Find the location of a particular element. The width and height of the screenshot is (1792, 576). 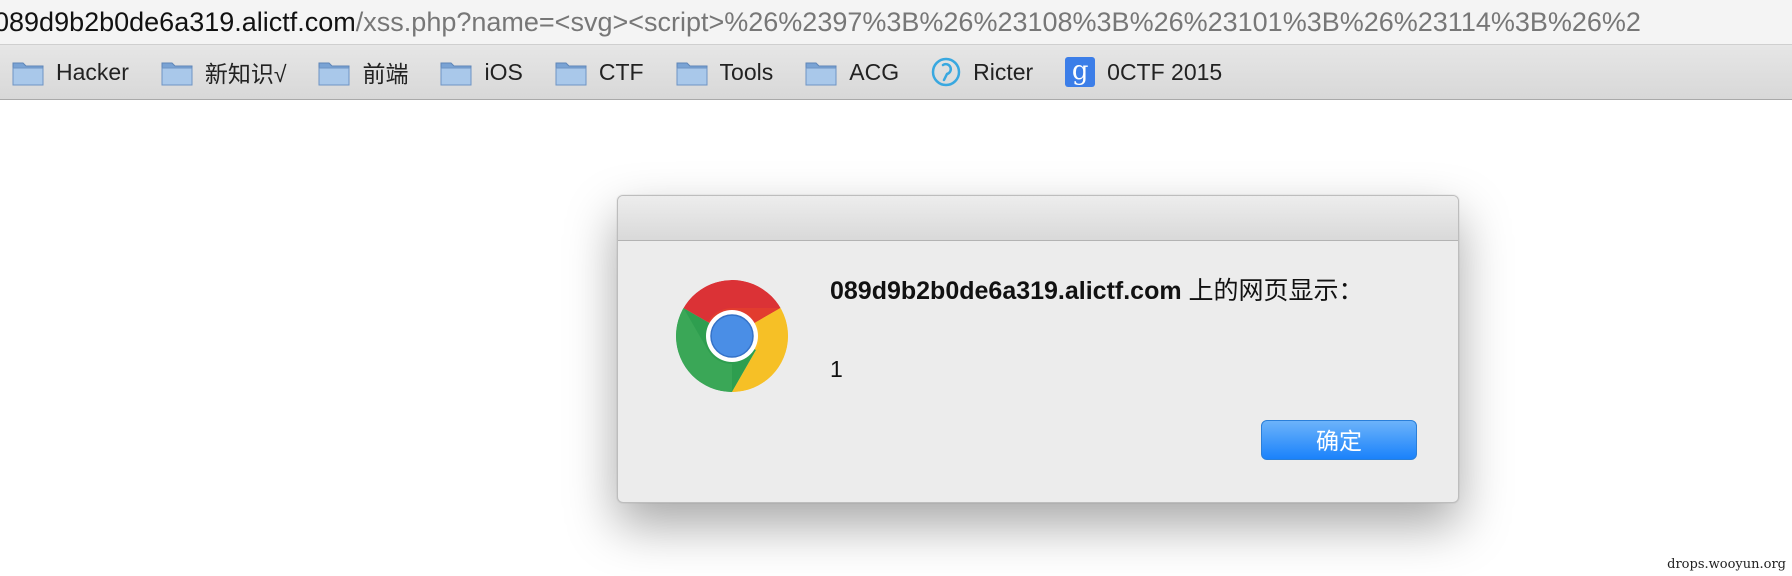

chrome-logo-icon is located at coordinates (732, 336).